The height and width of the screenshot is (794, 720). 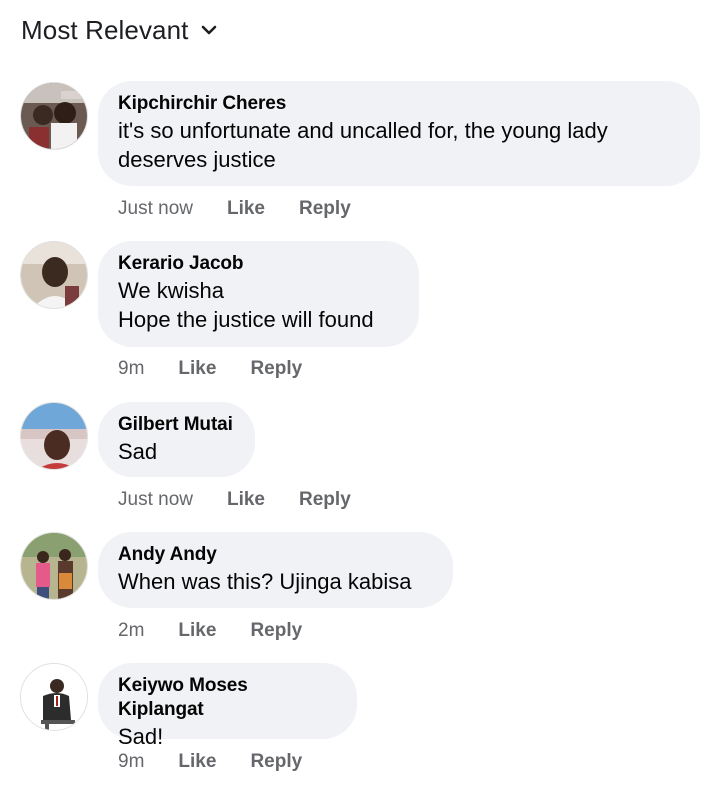 I want to click on comment-text: Sad, so click(x=138, y=451).